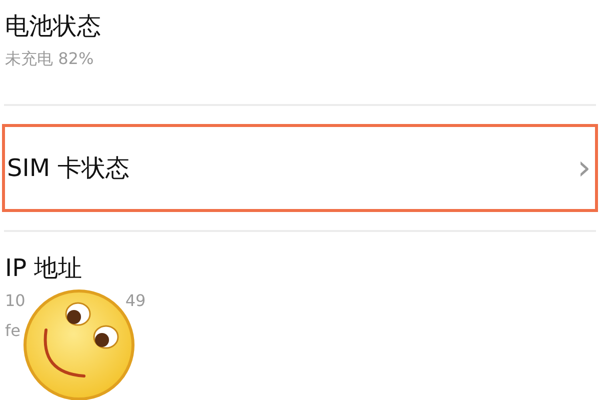 The image size is (600, 400). Describe the element at coordinates (53, 26) in the screenshot. I see `setting-title: 电池状态` at that location.